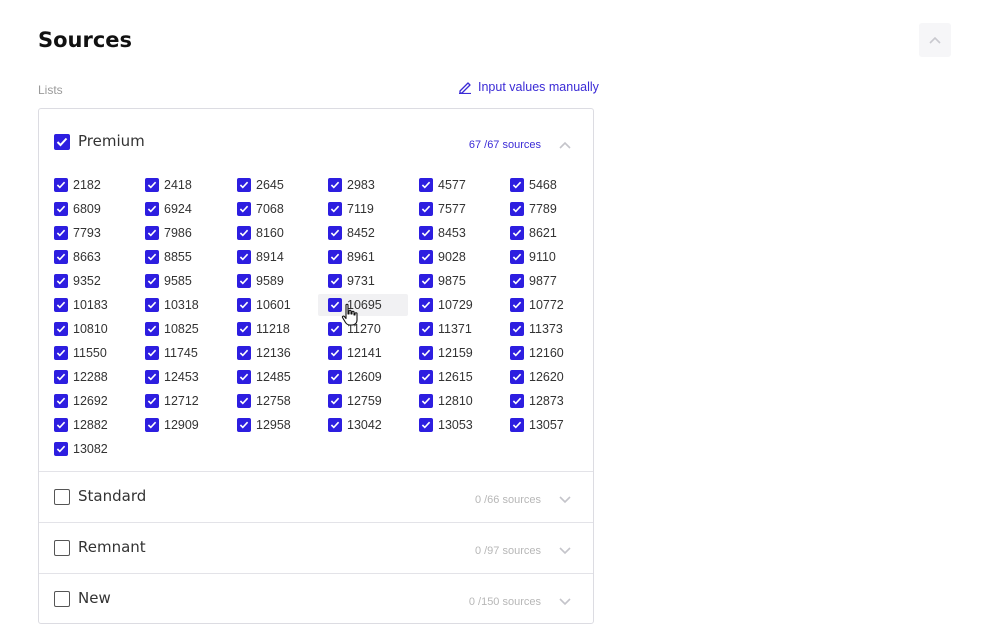 The image size is (990, 638). I want to click on source-item-5468: 5468, so click(533, 185).